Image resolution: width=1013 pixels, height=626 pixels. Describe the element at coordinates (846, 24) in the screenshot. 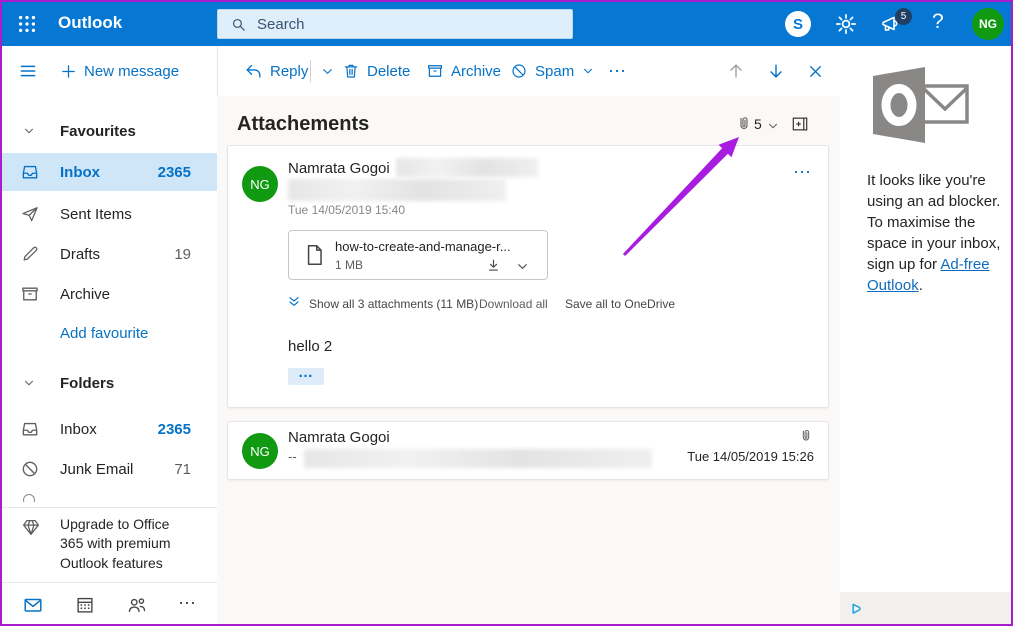

I see `settings-gear-icon` at that location.